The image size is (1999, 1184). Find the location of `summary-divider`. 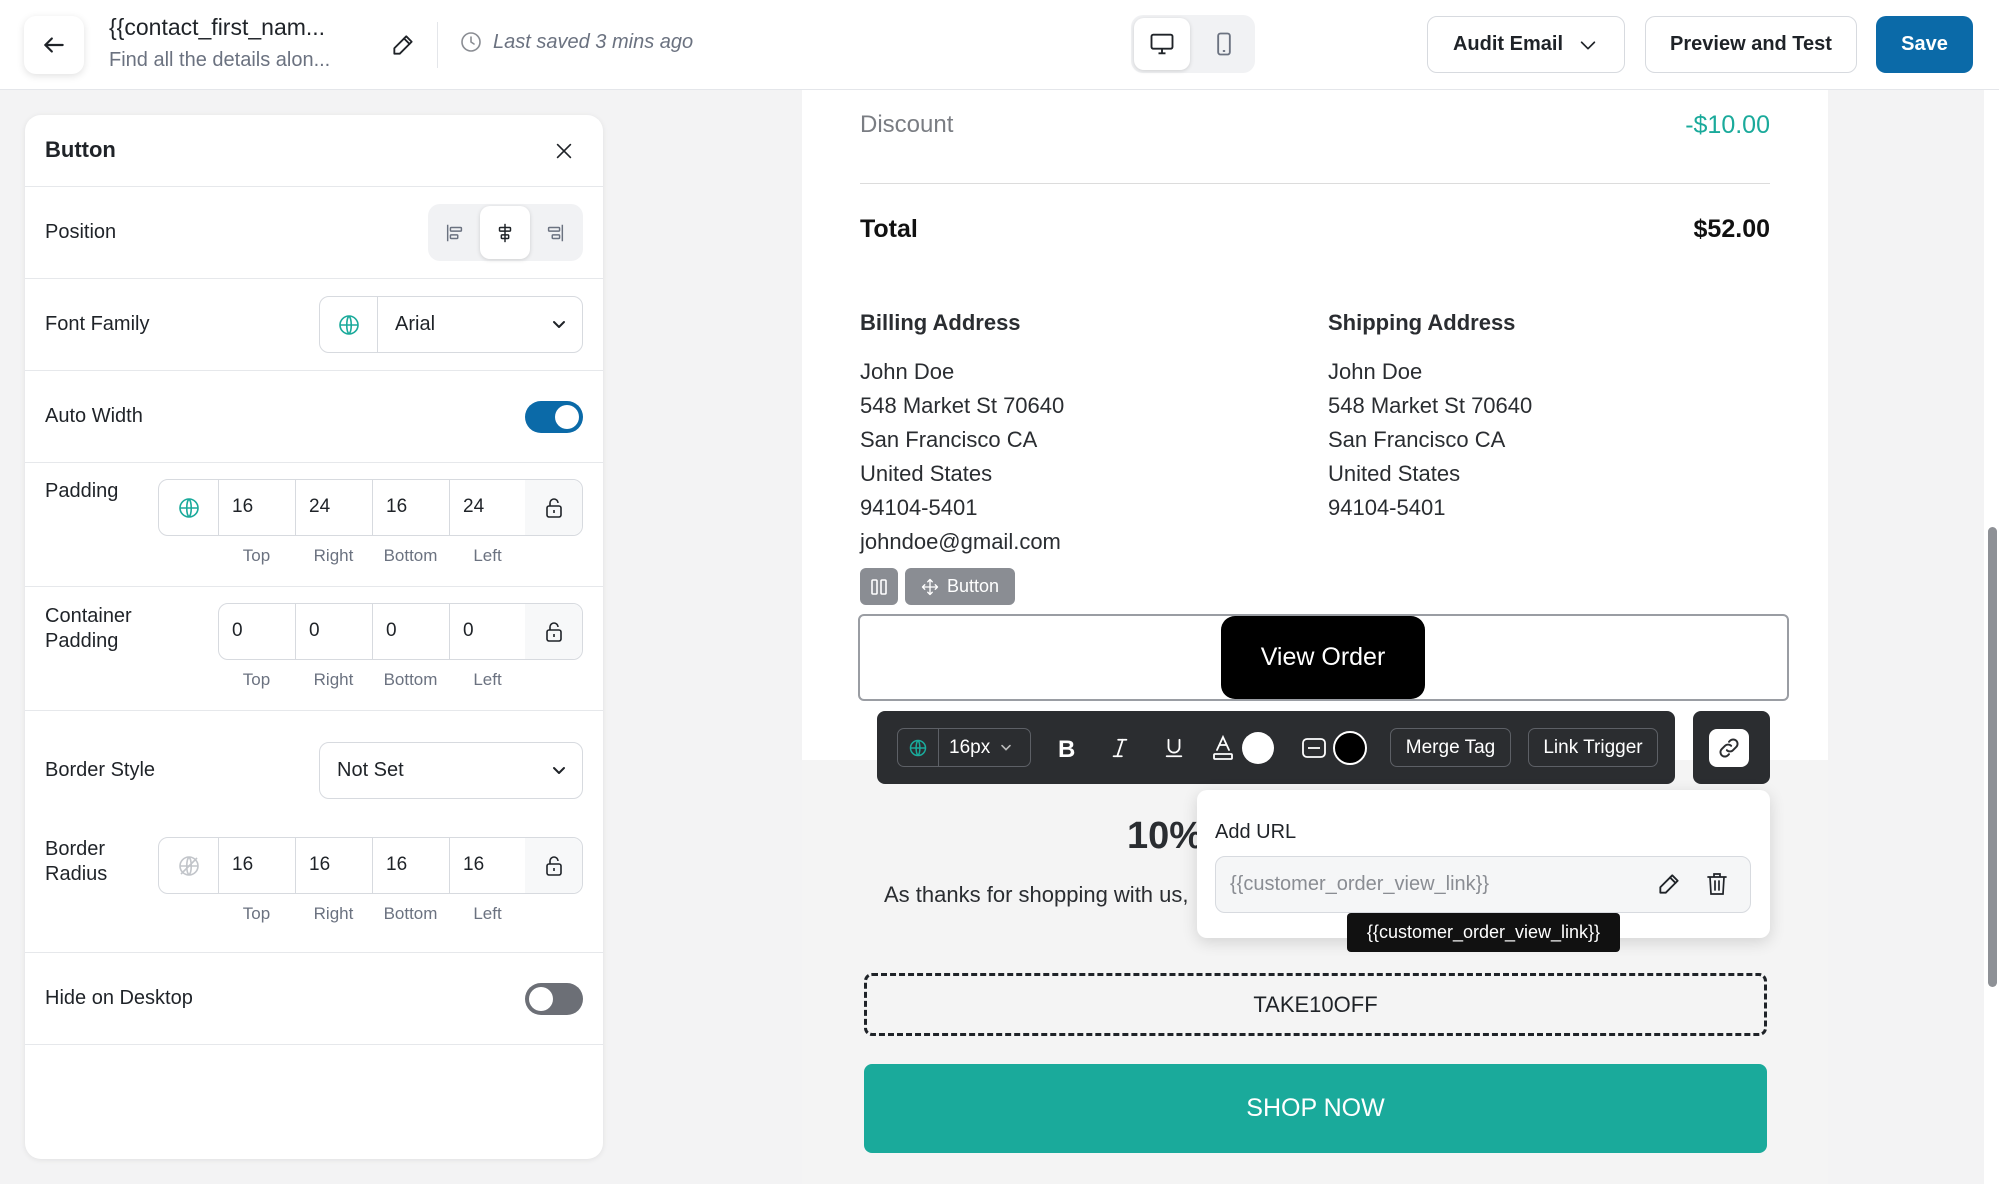

summary-divider is located at coordinates (1315, 183).